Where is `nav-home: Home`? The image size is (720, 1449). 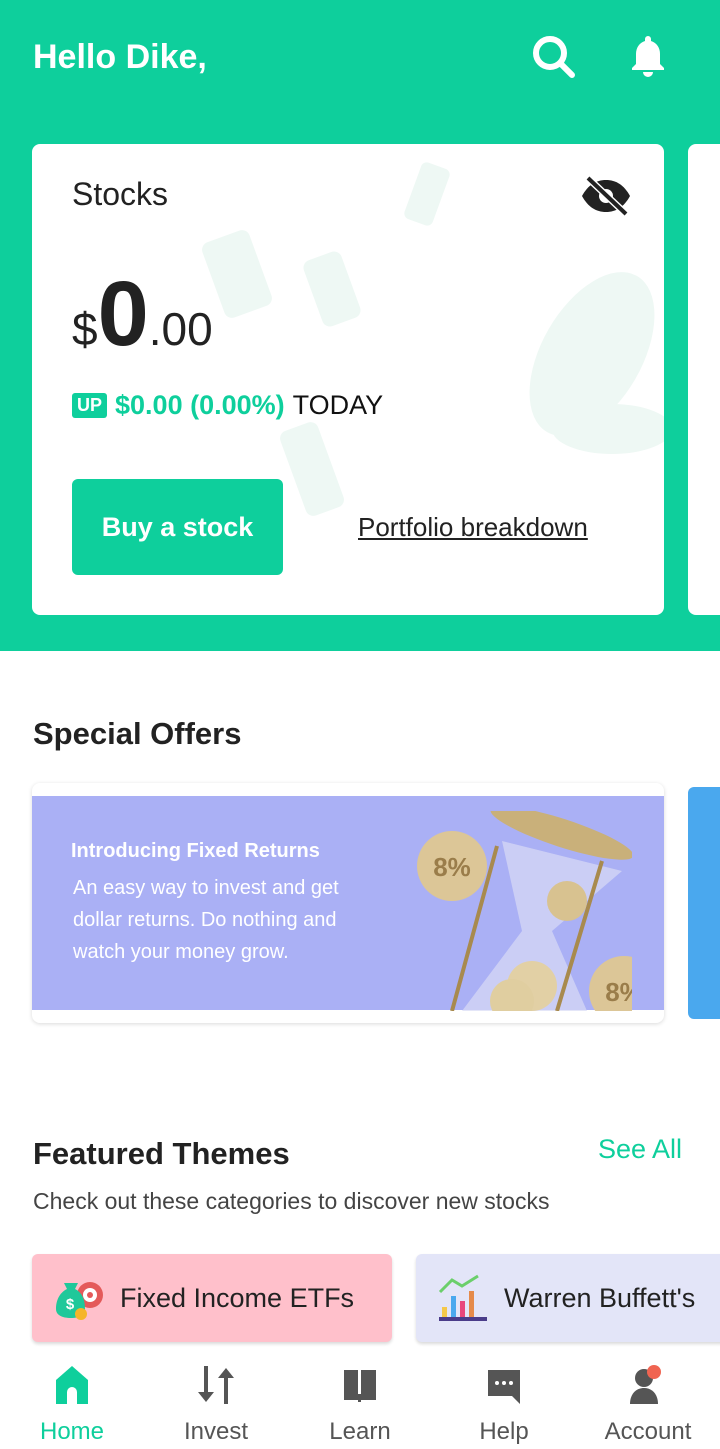 nav-home: Home is located at coordinates (72, 1402).